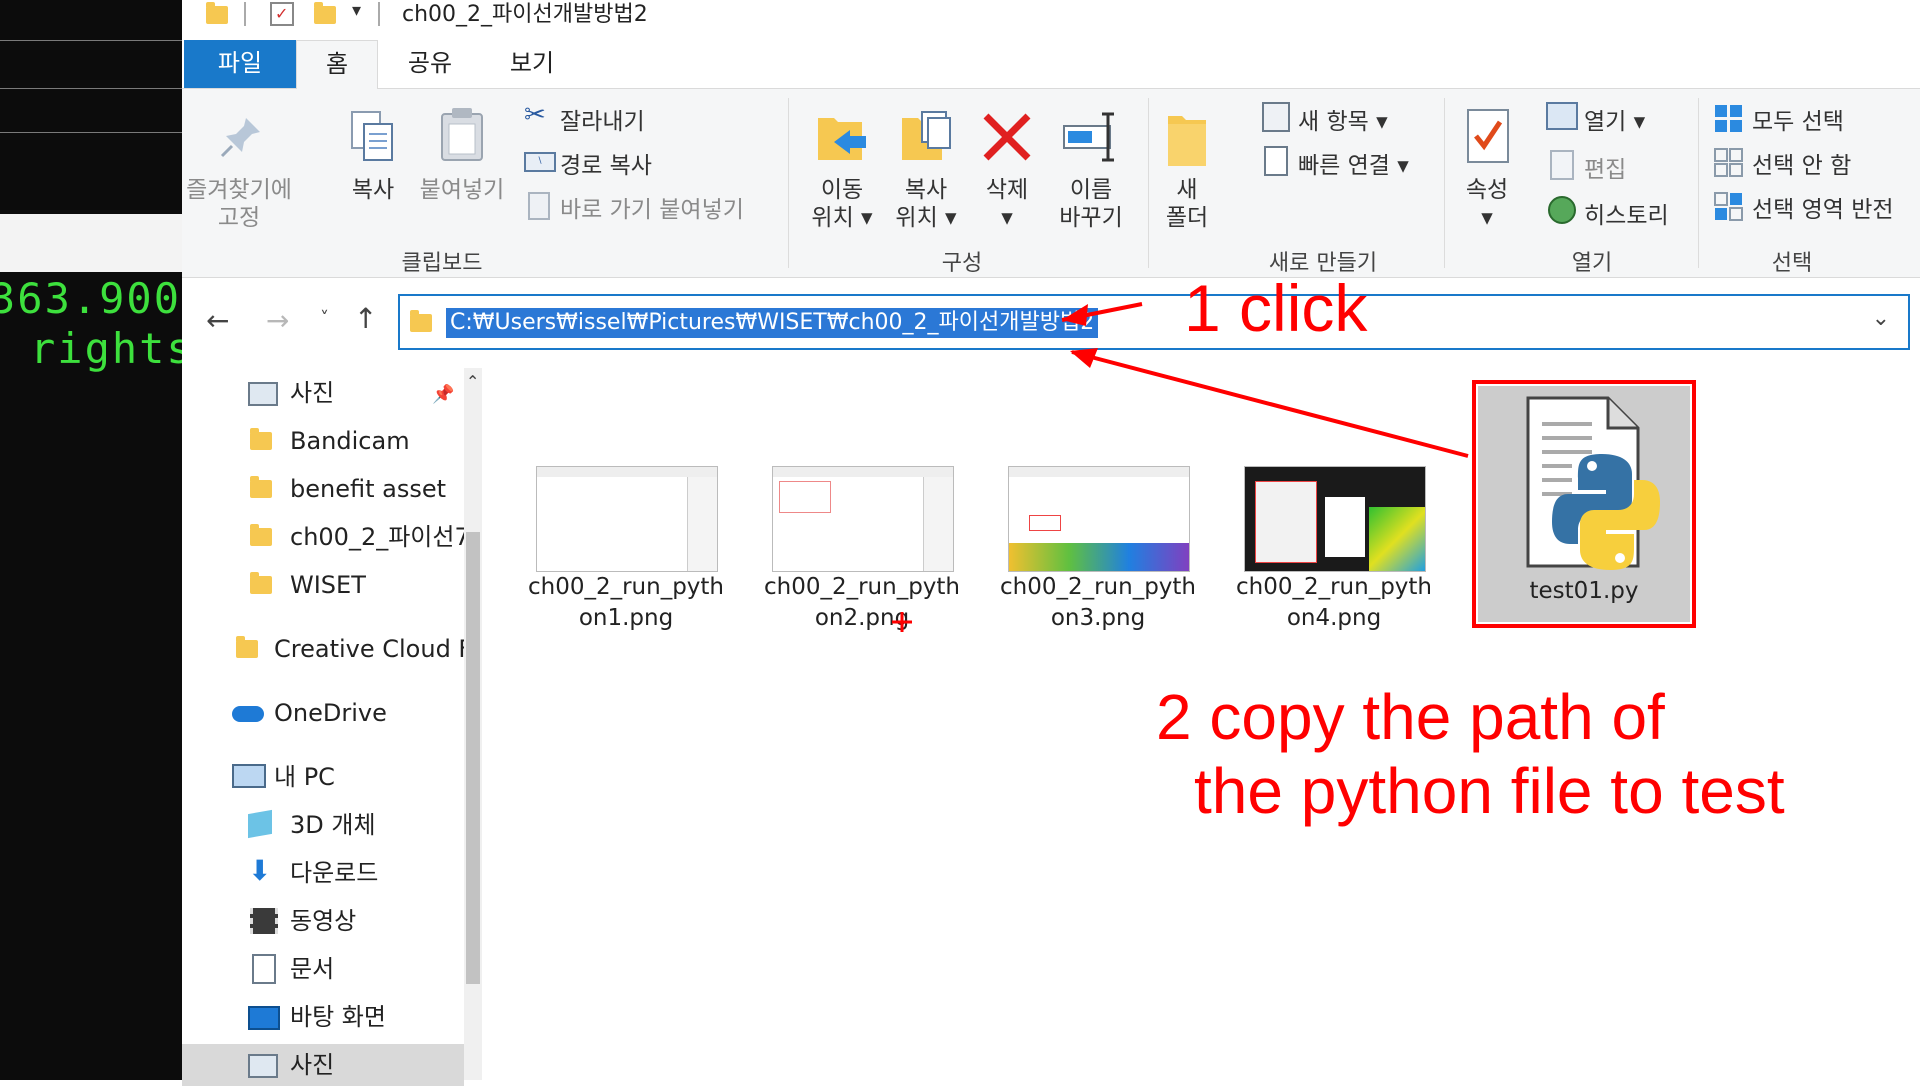  Describe the element at coordinates (1410, 717) in the screenshot. I see `annotation-step2: 2 copy the path of` at that location.